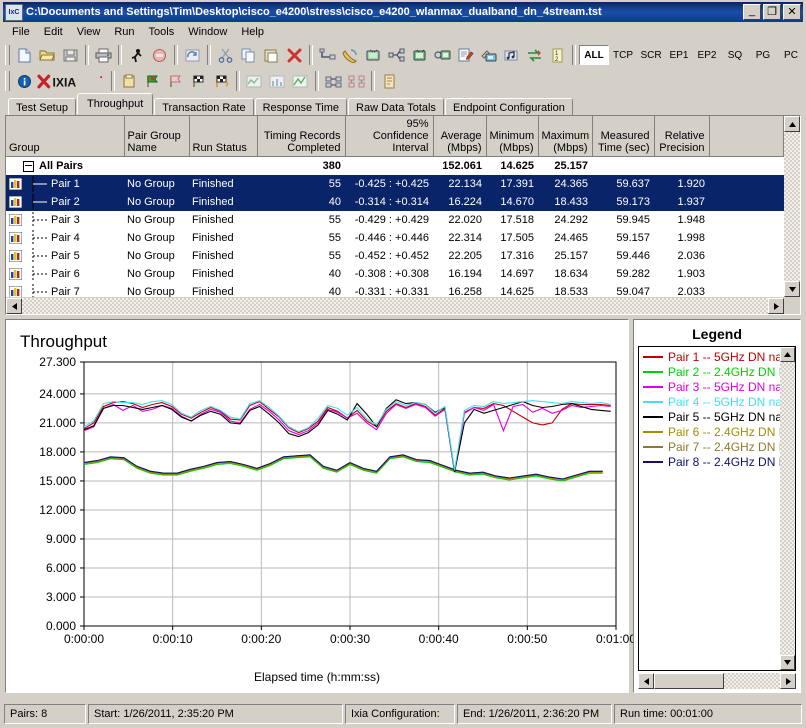 The height and width of the screenshot is (728, 806). What do you see at coordinates (682, 136) in the screenshot?
I see `col-relative-precision: Relative Precision` at bounding box center [682, 136].